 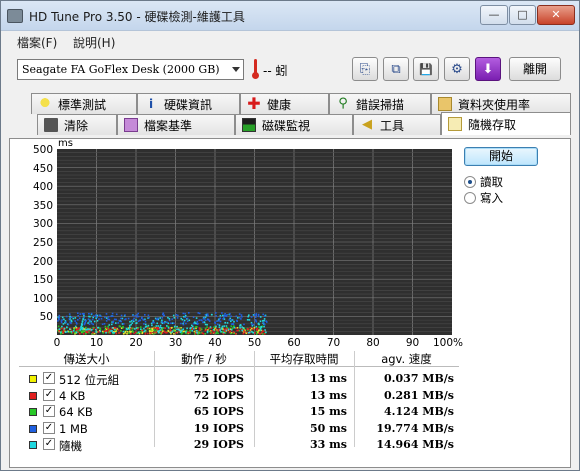 I want to click on row-access-time: 15 ms, so click(x=328, y=411).